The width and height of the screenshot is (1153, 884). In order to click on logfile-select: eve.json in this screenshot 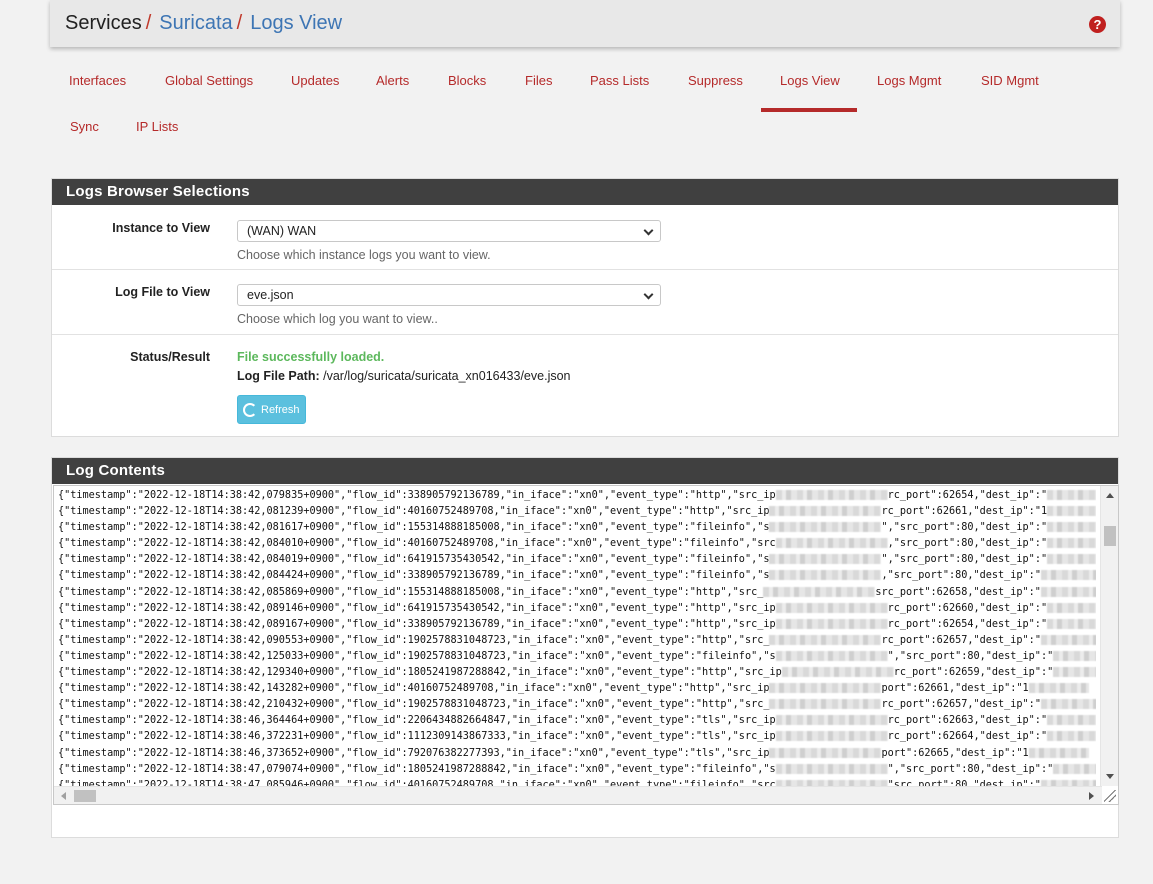, I will do `click(449, 295)`.